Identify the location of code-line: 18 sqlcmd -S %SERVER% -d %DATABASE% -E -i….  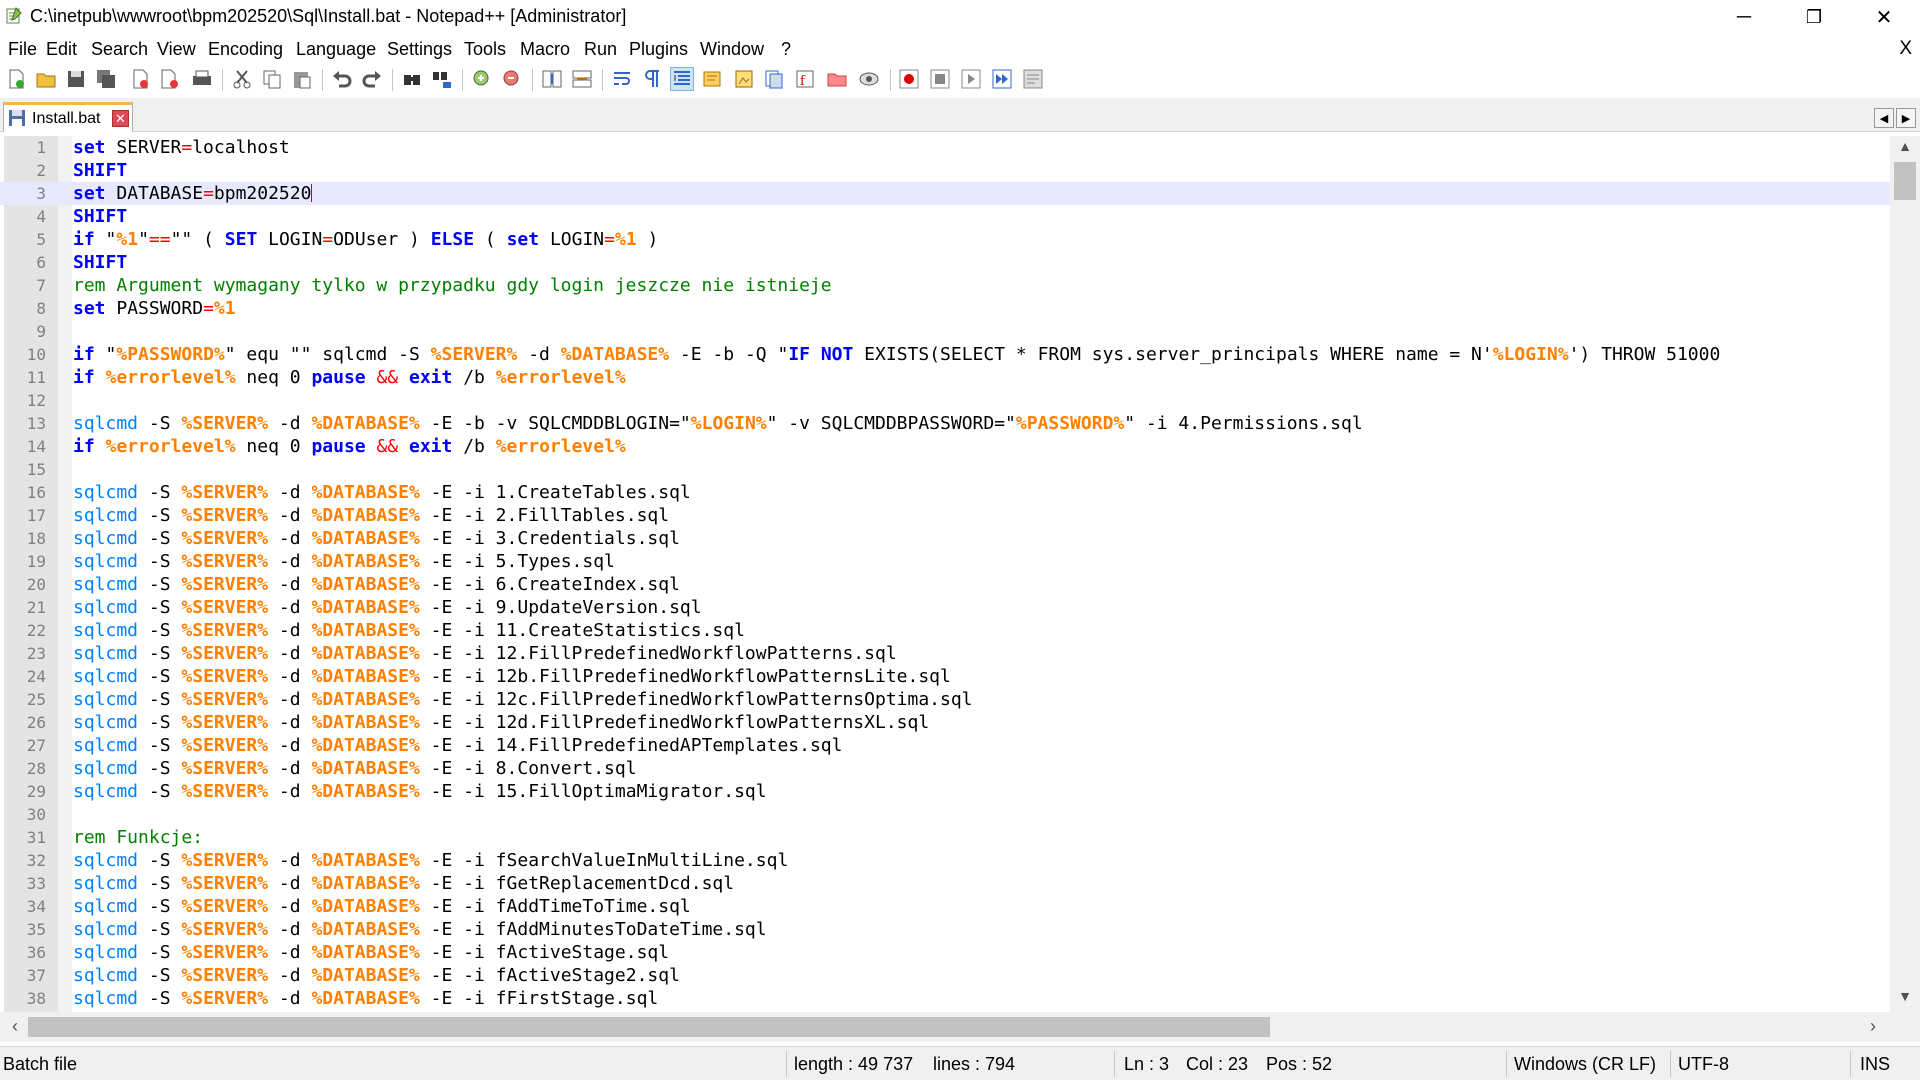
(945, 538).